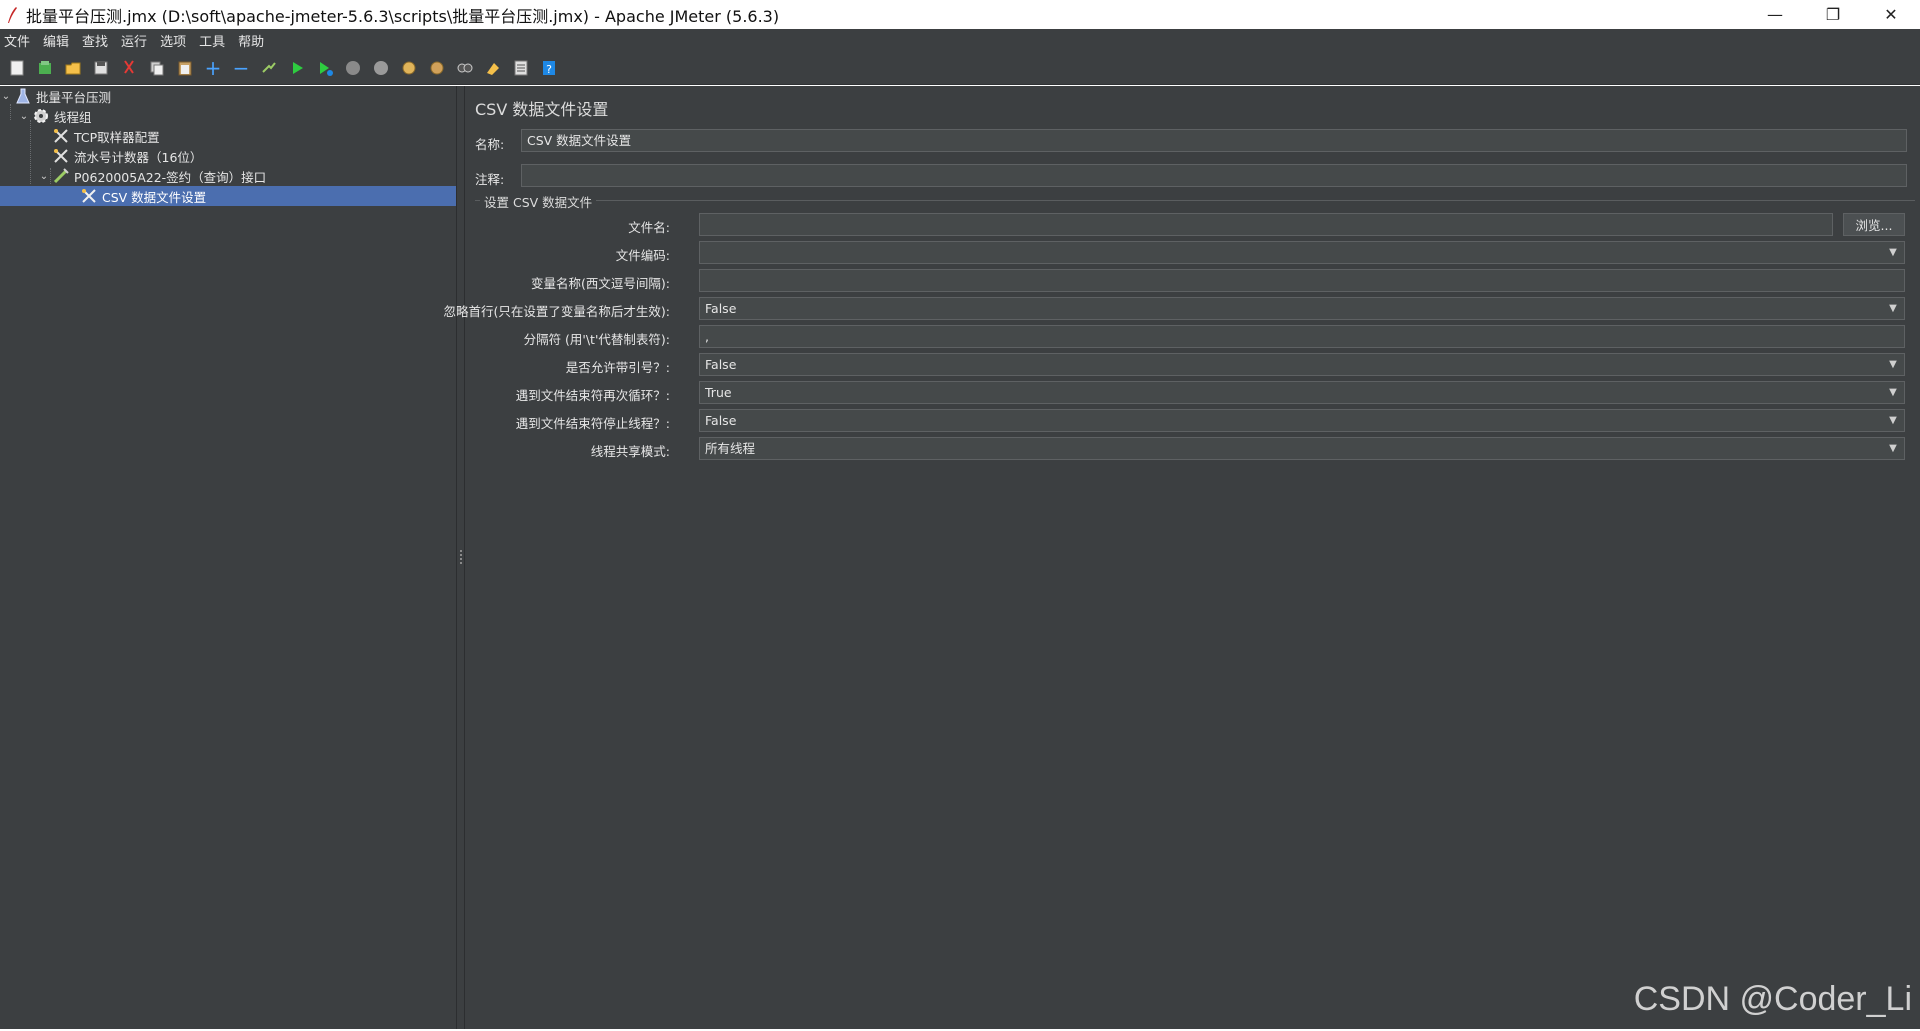 Image resolution: width=1920 pixels, height=1031 pixels. I want to click on comment-field, so click(1214, 175).